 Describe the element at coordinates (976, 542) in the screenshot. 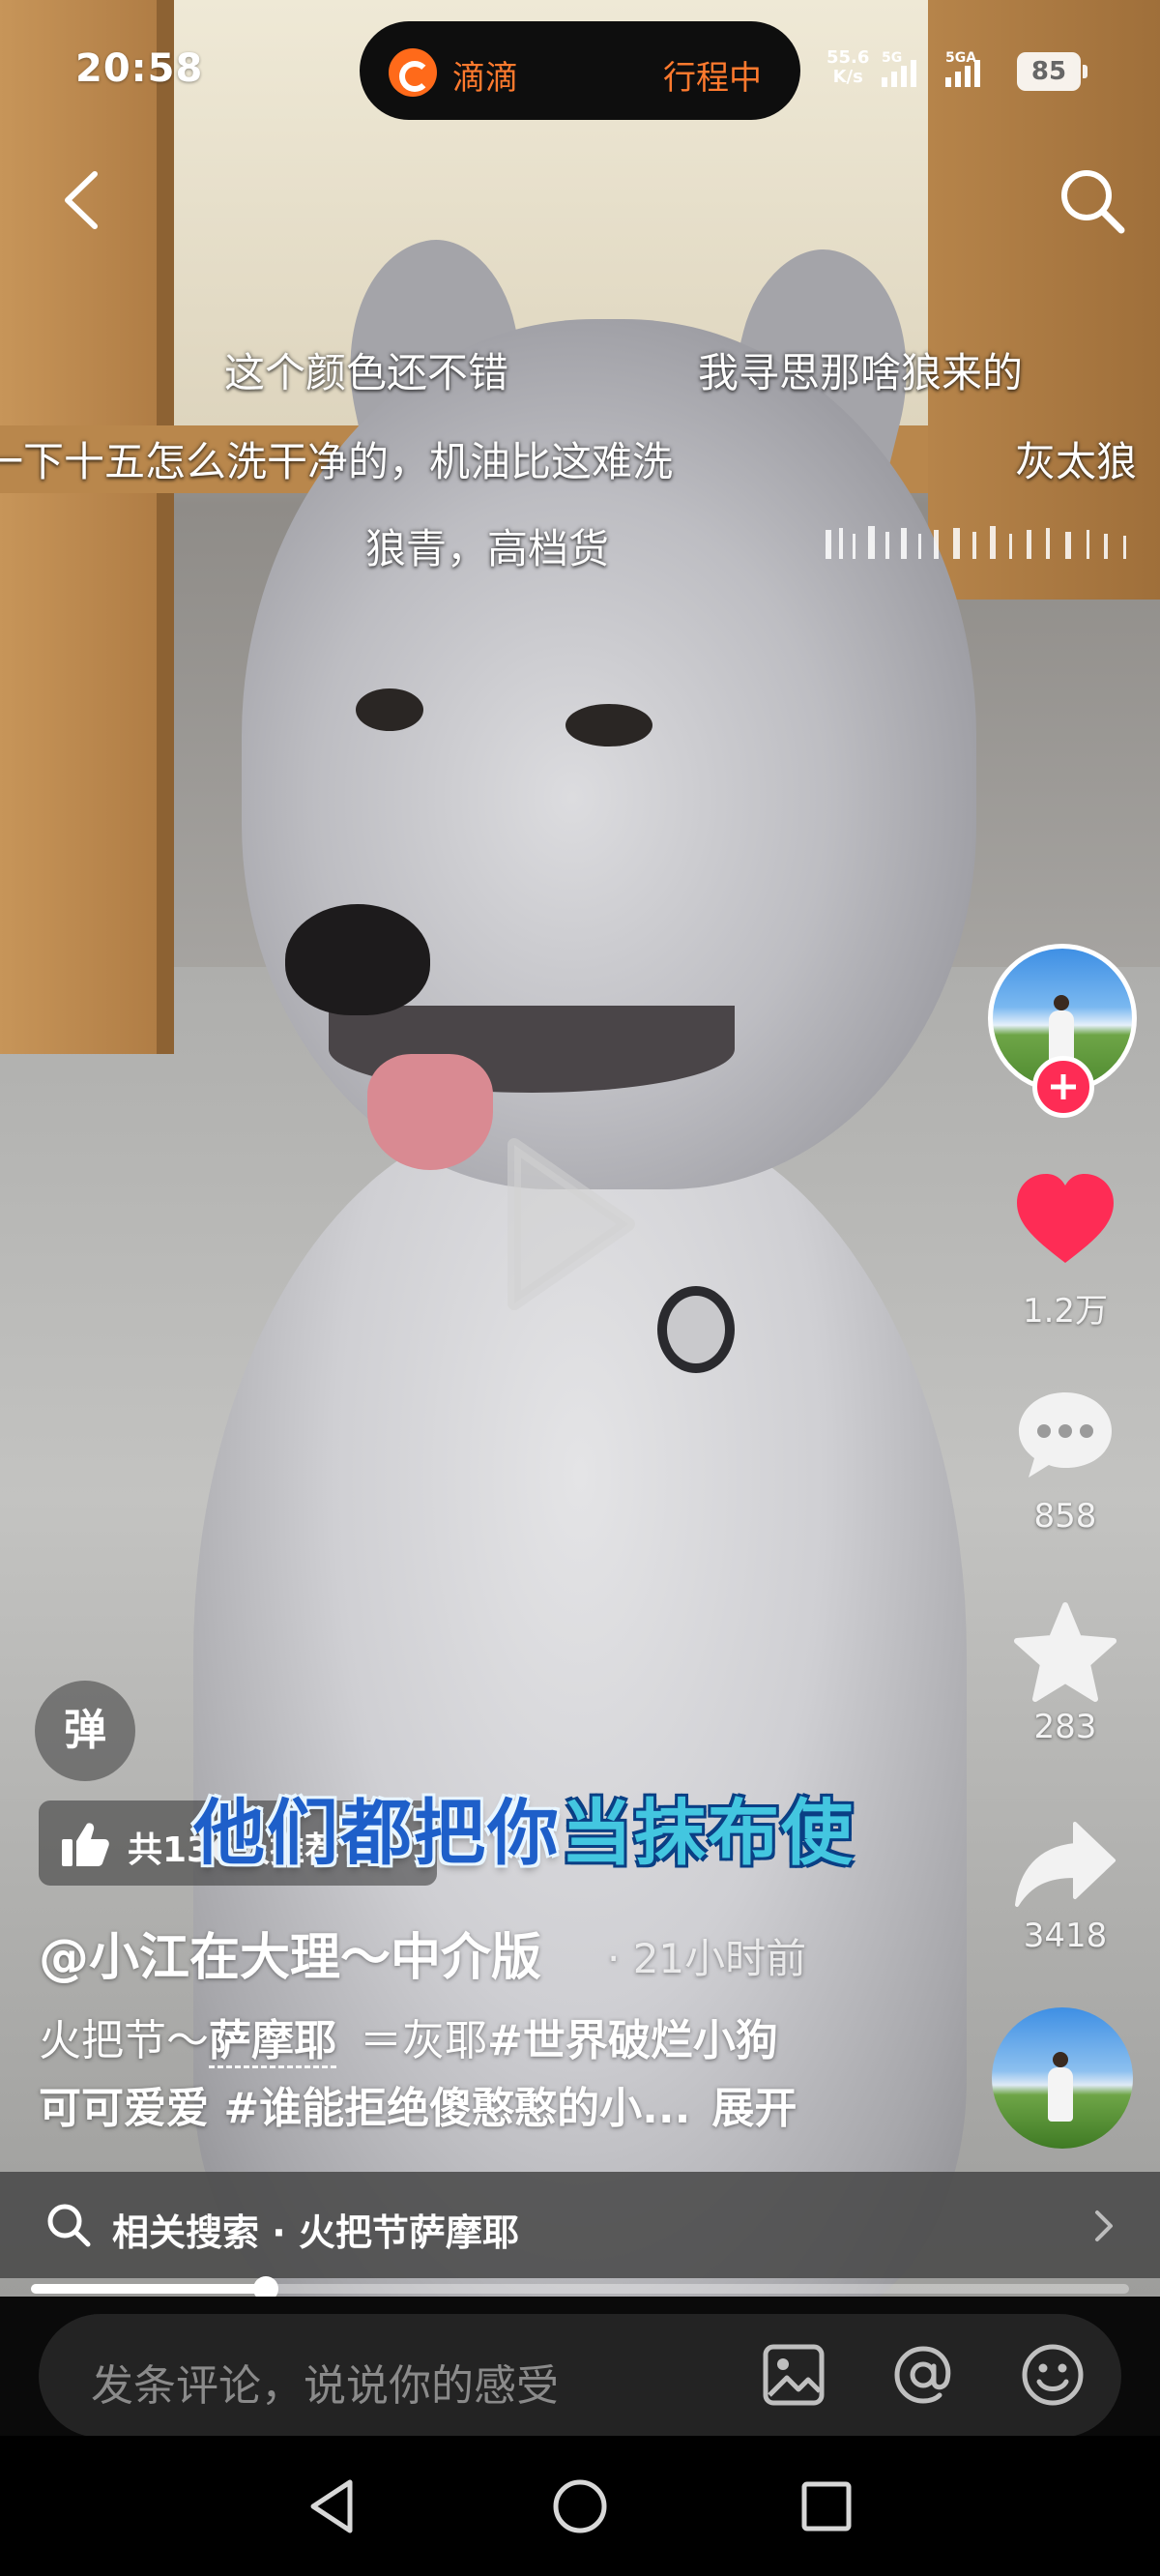

I see `danmaku-emoji-strip` at that location.